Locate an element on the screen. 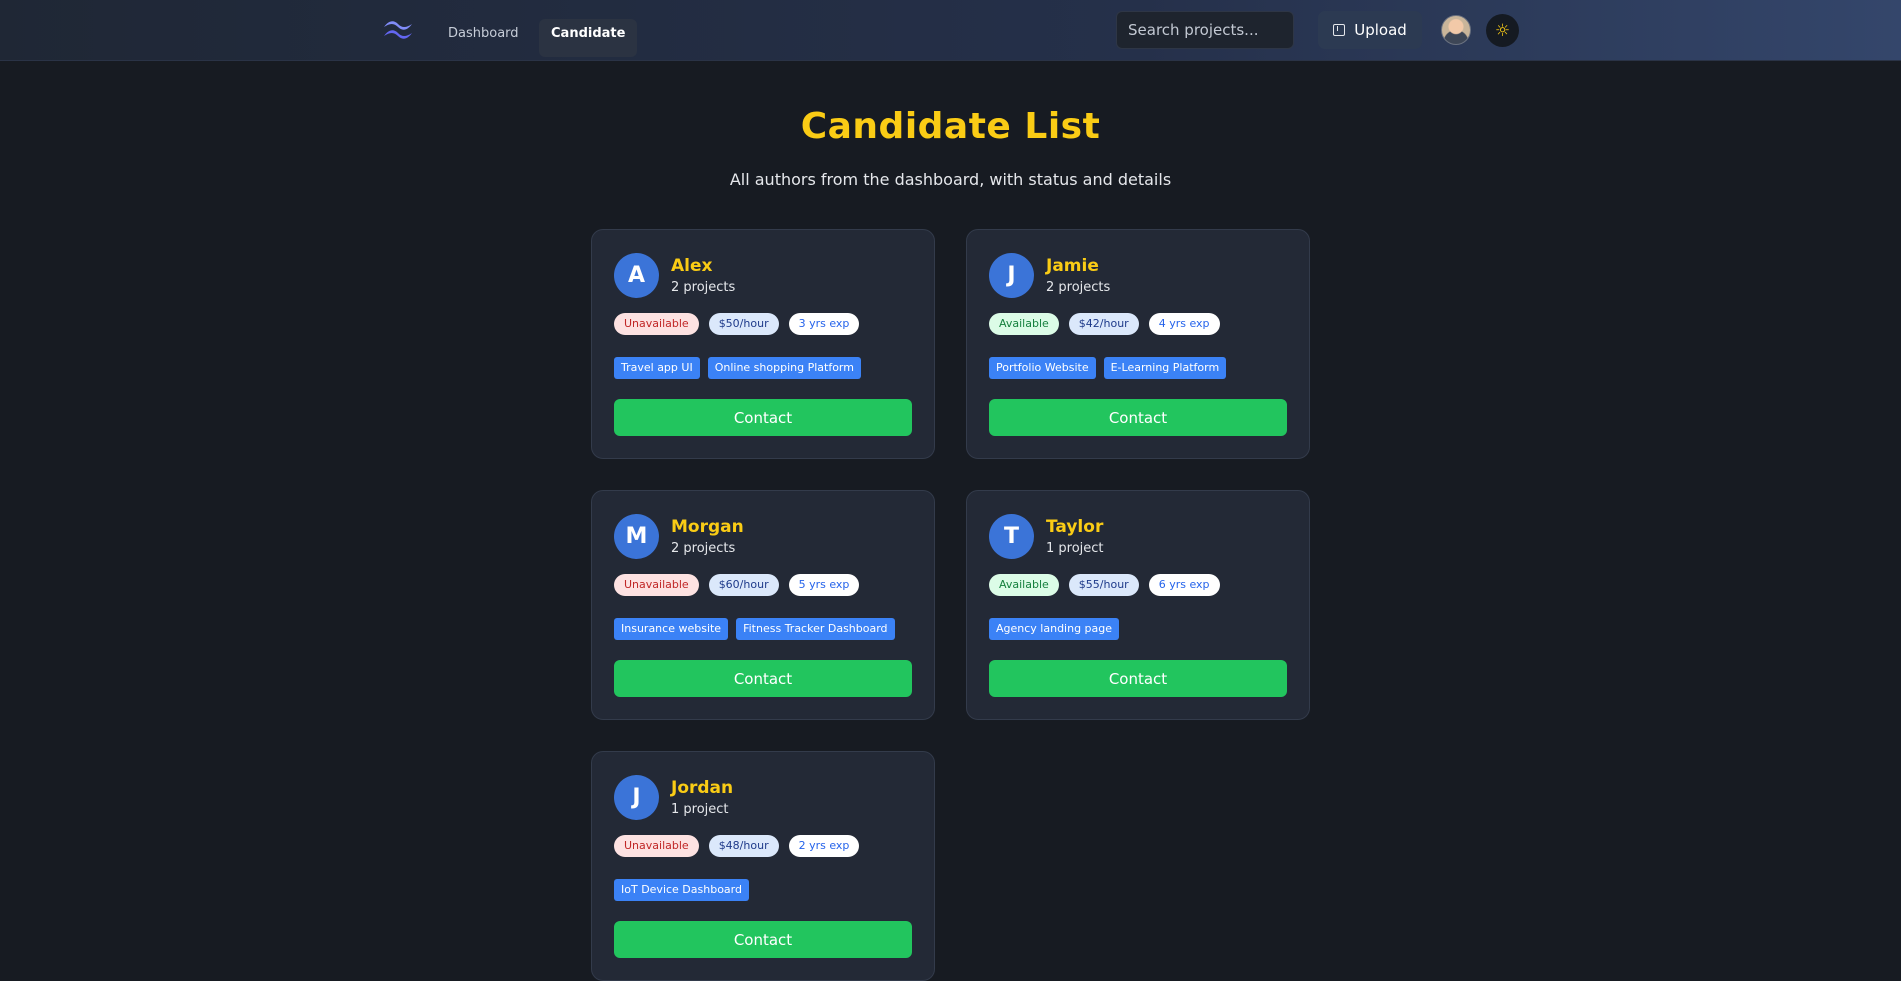 This screenshot has height=981, width=1901. rate-badge: $60/hour is located at coordinates (743, 585).